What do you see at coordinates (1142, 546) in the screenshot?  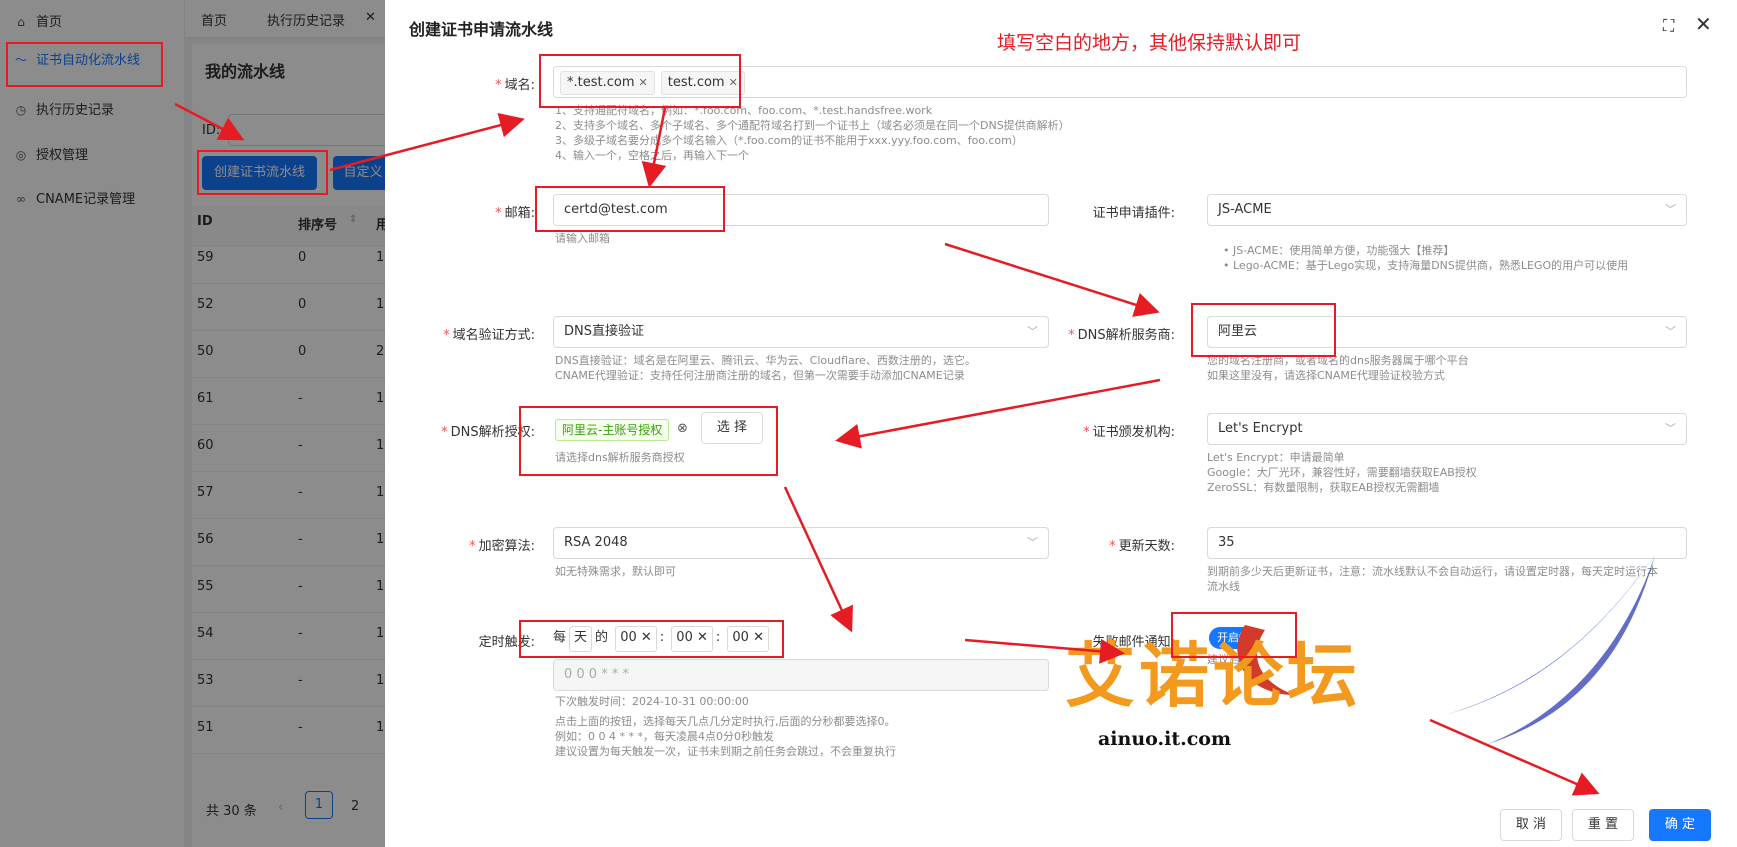 I see `renew-label: * 更新天数:` at bounding box center [1142, 546].